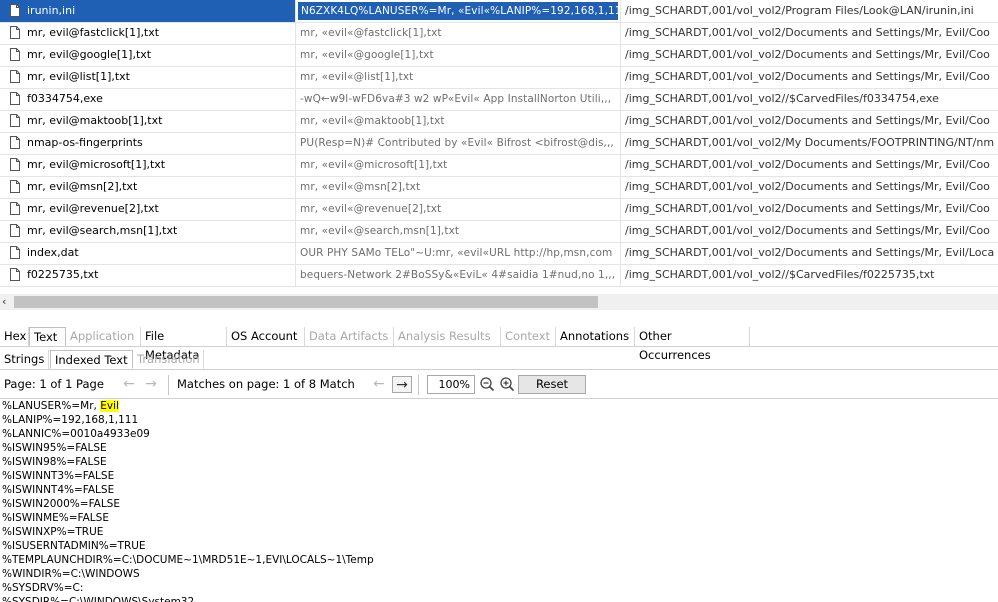  I want to click on file-name-cell: mr, evil@microsoft[1],txt, so click(148, 165).